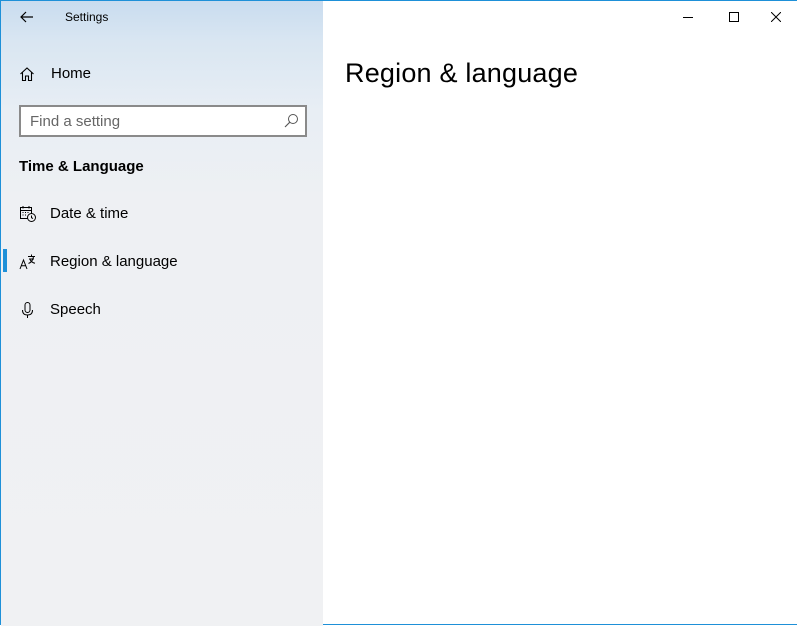 The width and height of the screenshot is (798, 626). I want to click on sidebar-item-label: Date & time, so click(89, 213).